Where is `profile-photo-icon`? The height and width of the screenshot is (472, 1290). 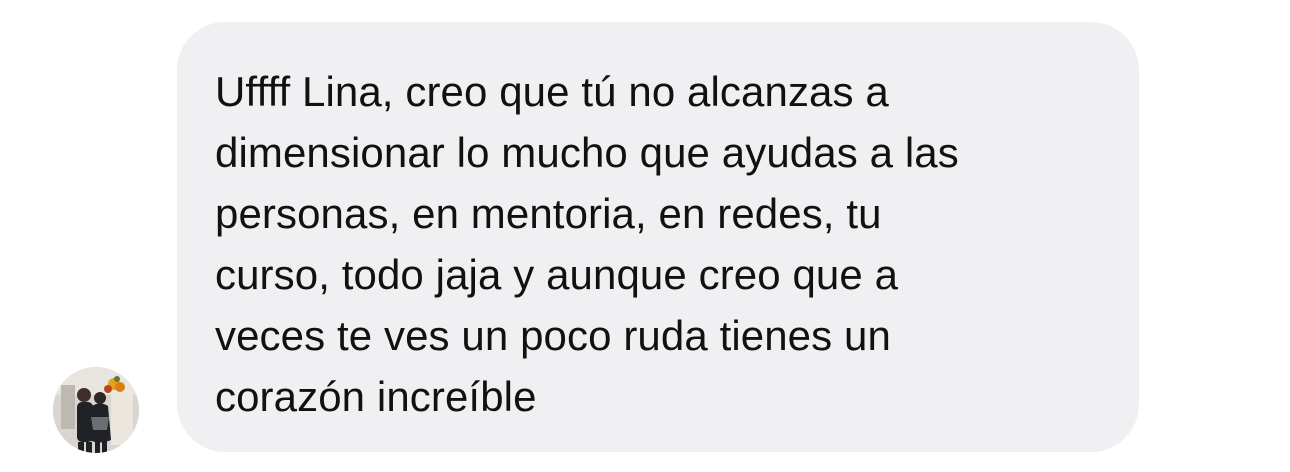
profile-photo-icon is located at coordinates (96, 410).